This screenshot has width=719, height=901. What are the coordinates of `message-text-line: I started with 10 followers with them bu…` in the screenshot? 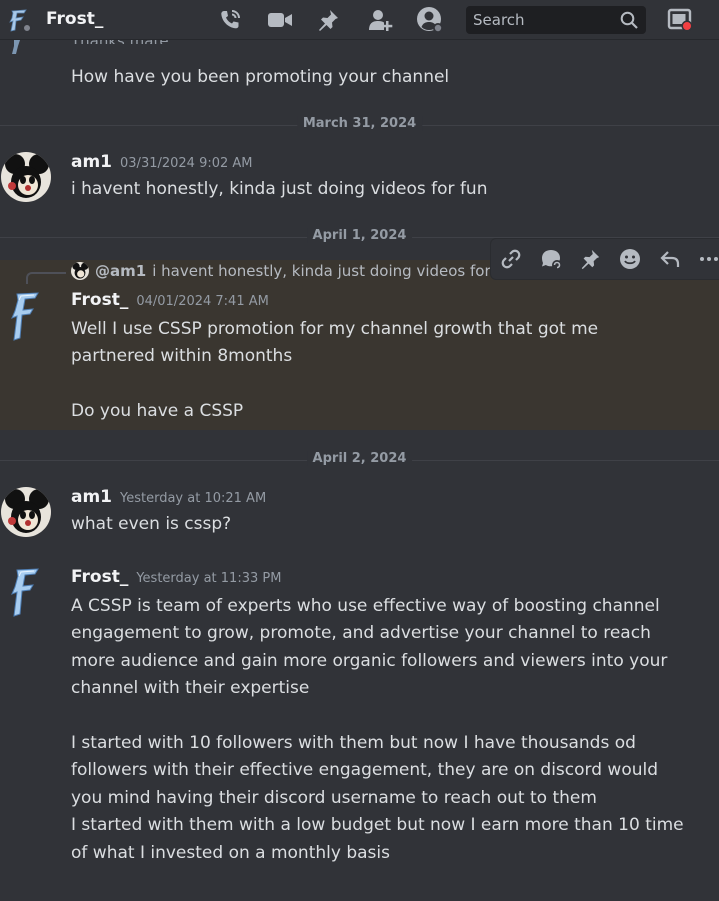 It's located at (353, 743).